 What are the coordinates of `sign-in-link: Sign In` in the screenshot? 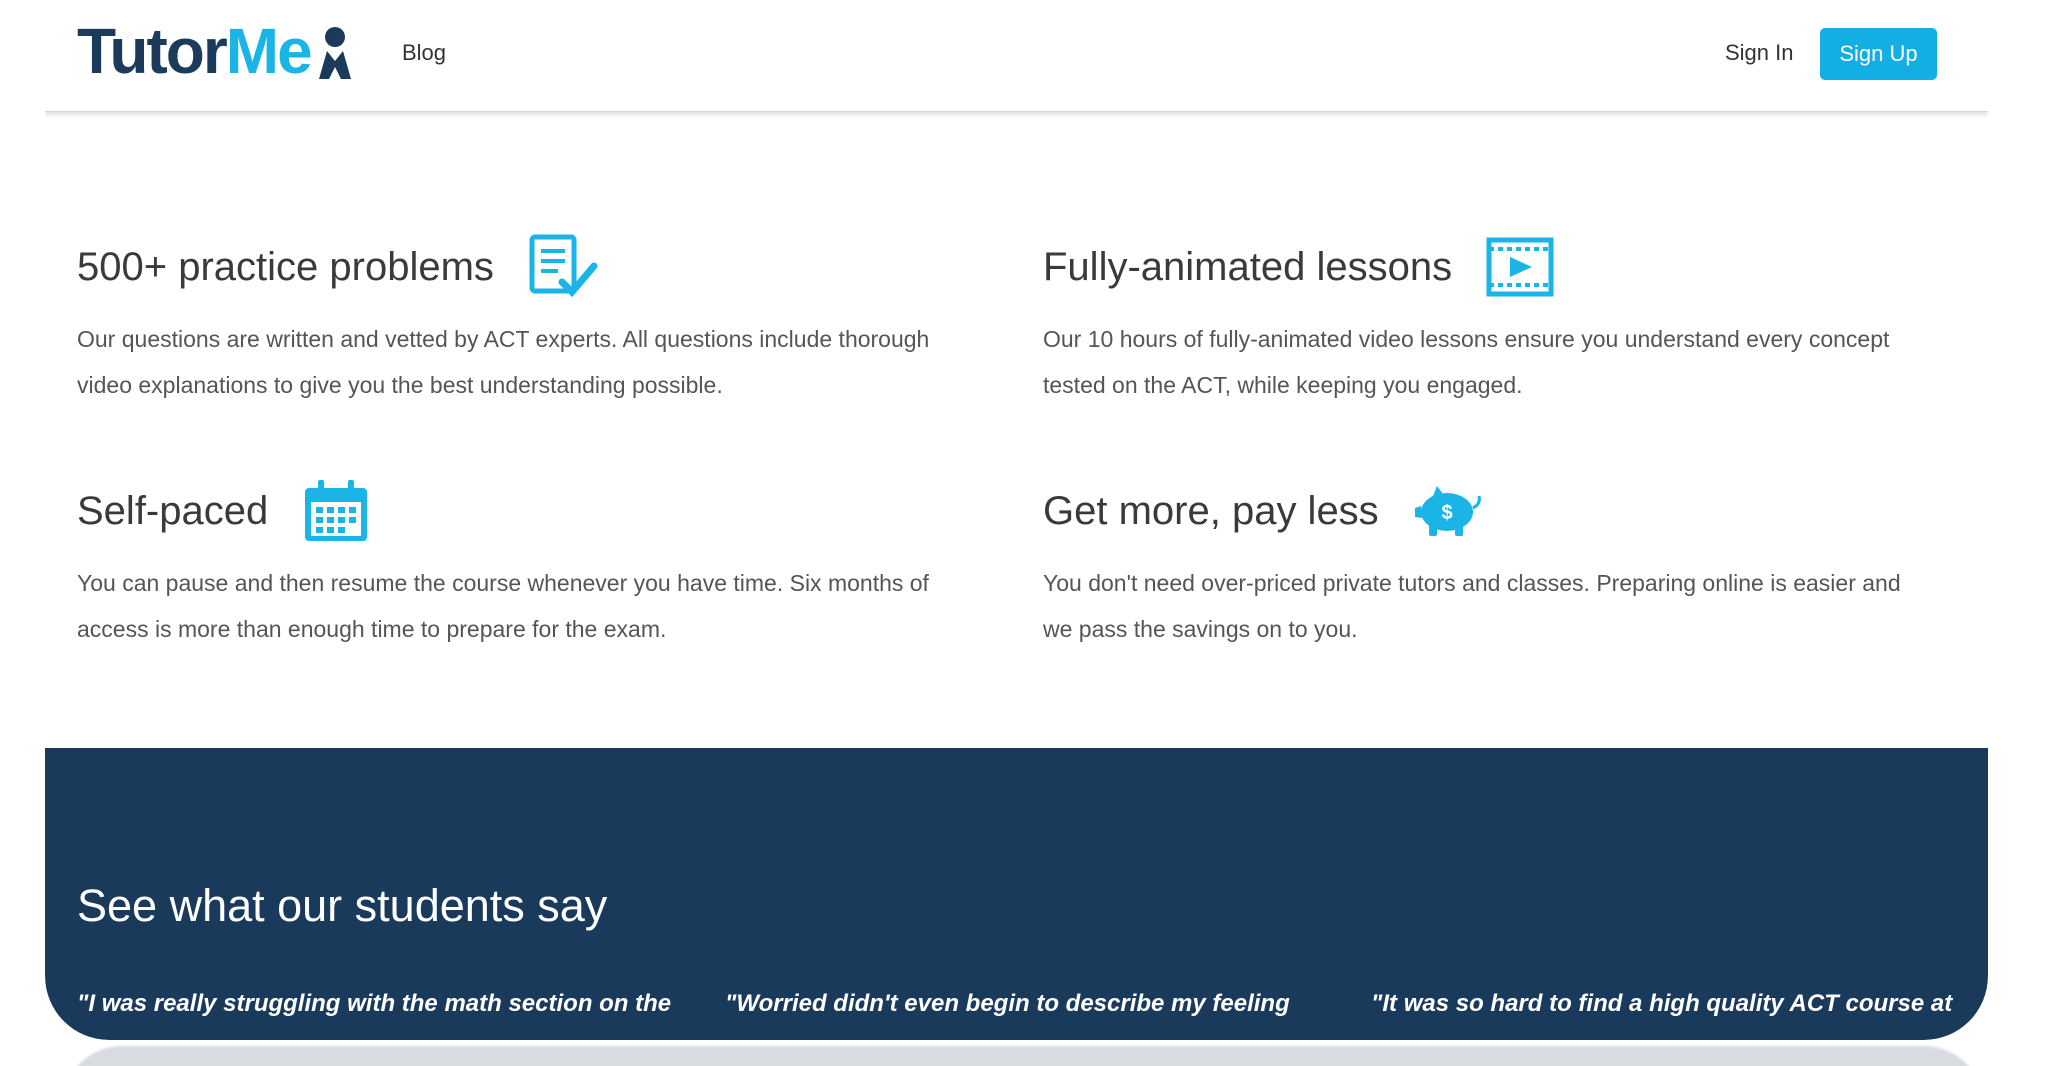 It's located at (1759, 53).